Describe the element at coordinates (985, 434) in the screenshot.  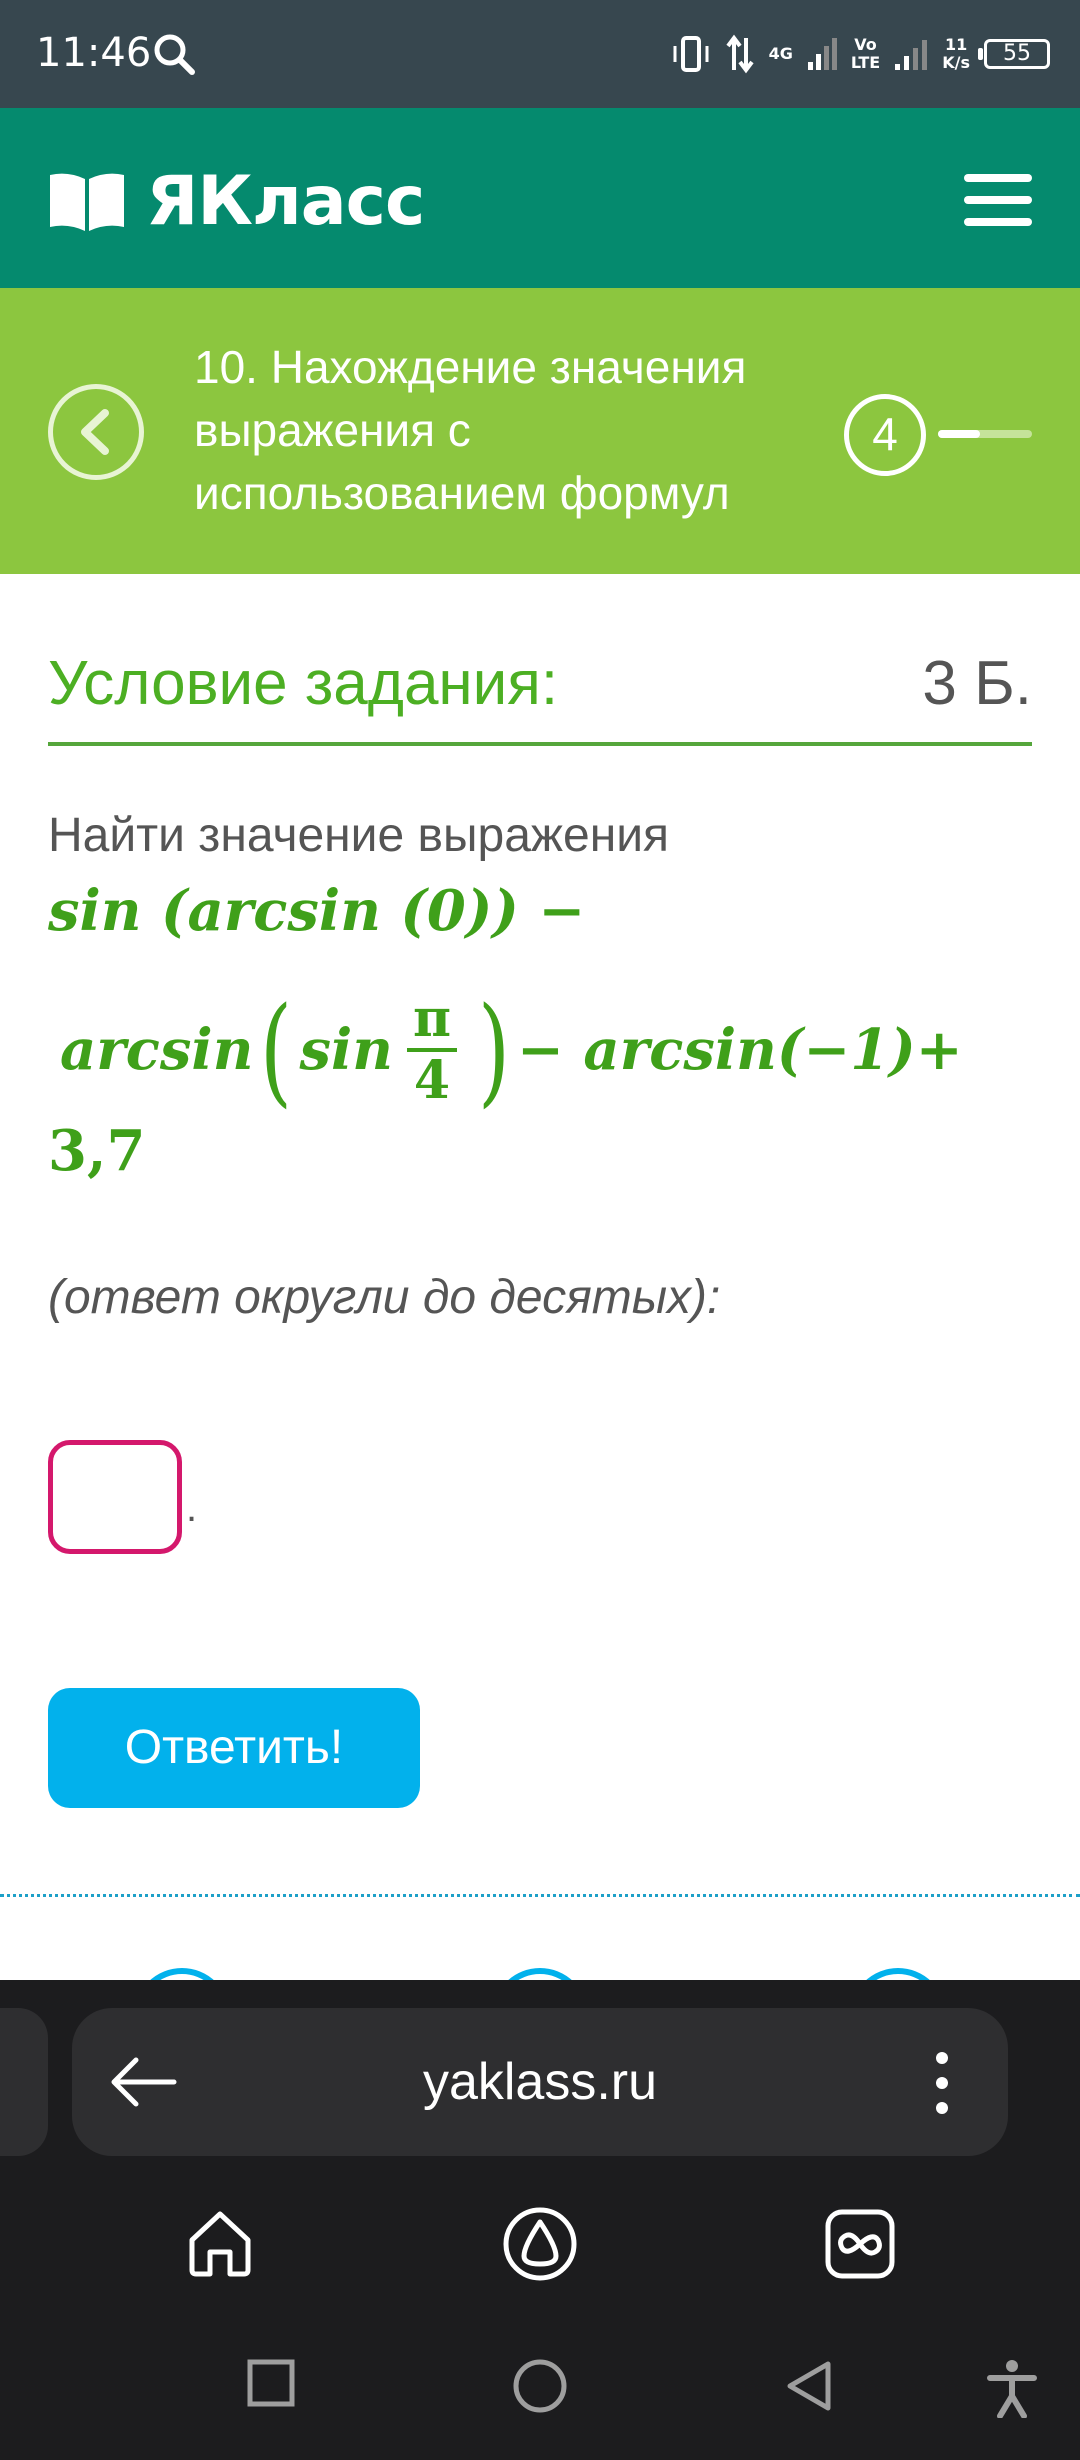
I see `step-progress-bar` at that location.